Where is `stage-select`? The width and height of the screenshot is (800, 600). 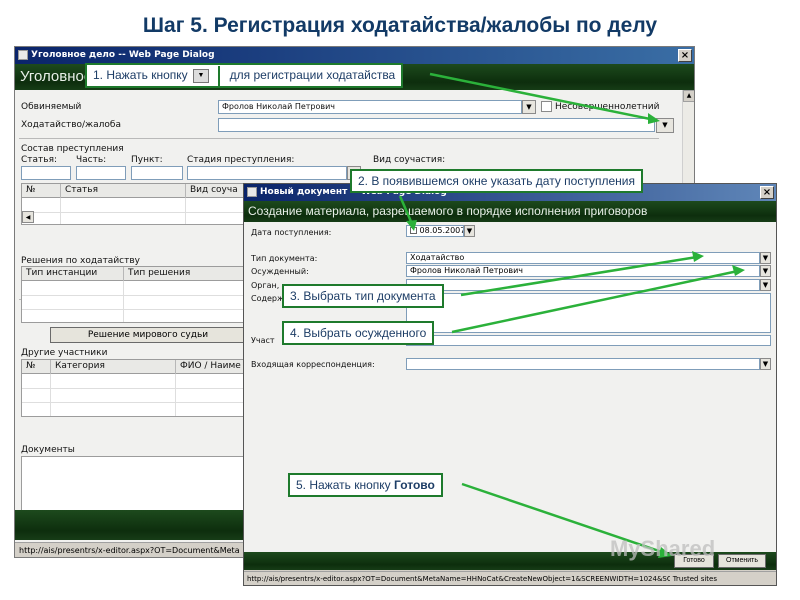 stage-select is located at coordinates (267, 173).